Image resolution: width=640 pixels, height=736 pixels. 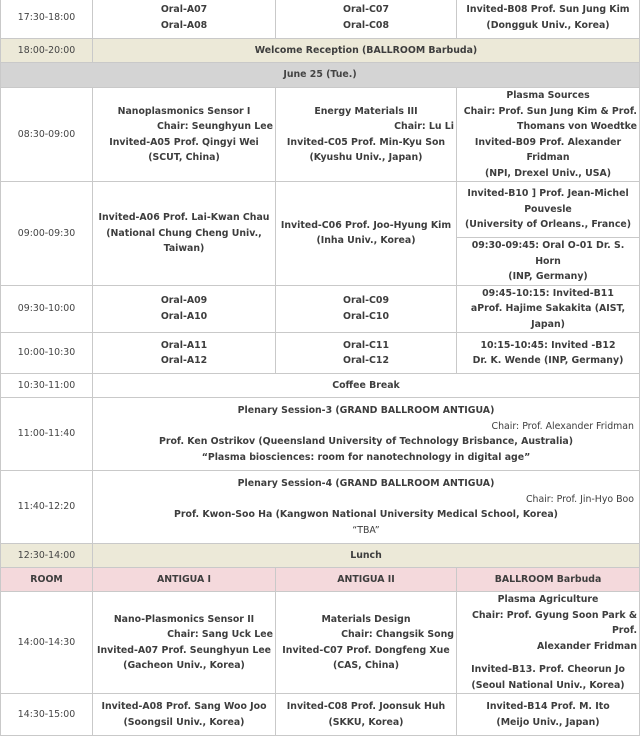 What do you see at coordinates (548, 345) in the screenshot?
I see `invited-b12: 10:15-10:45: Invited -B12` at bounding box center [548, 345].